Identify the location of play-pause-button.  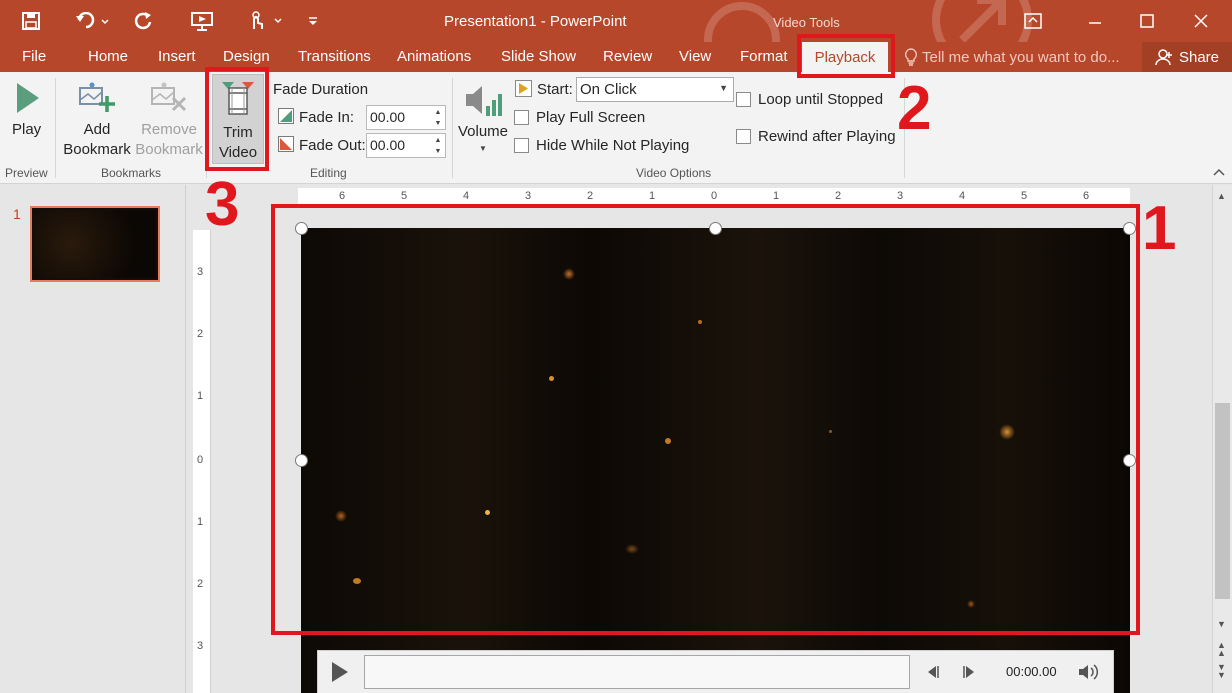
(341, 672).